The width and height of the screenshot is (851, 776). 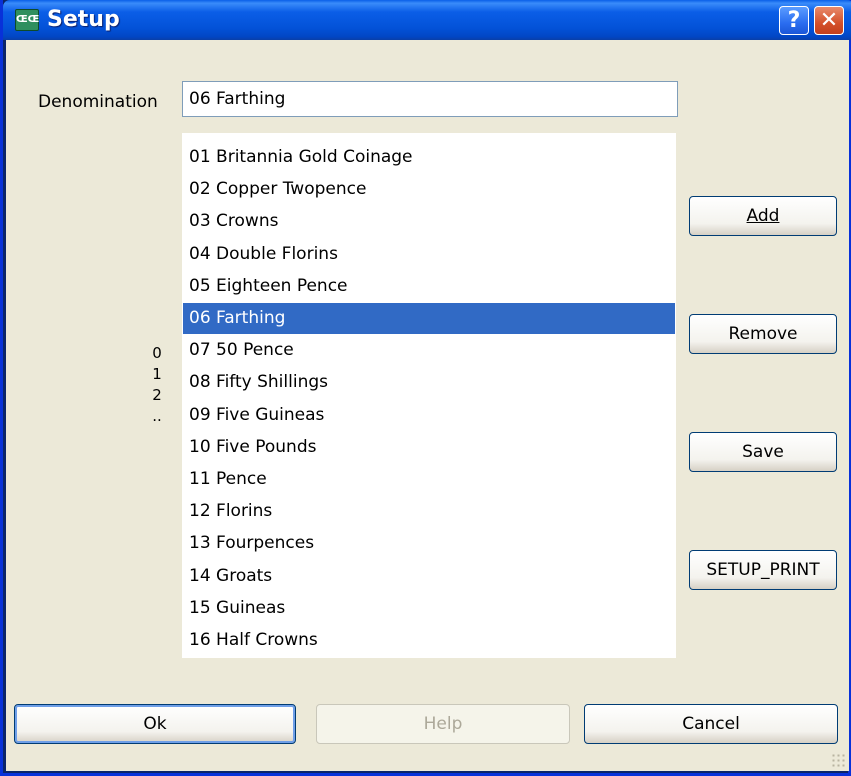 What do you see at coordinates (429, 221) in the screenshot?
I see `list-item: 03 Crowns` at bounding box center [429, 221].